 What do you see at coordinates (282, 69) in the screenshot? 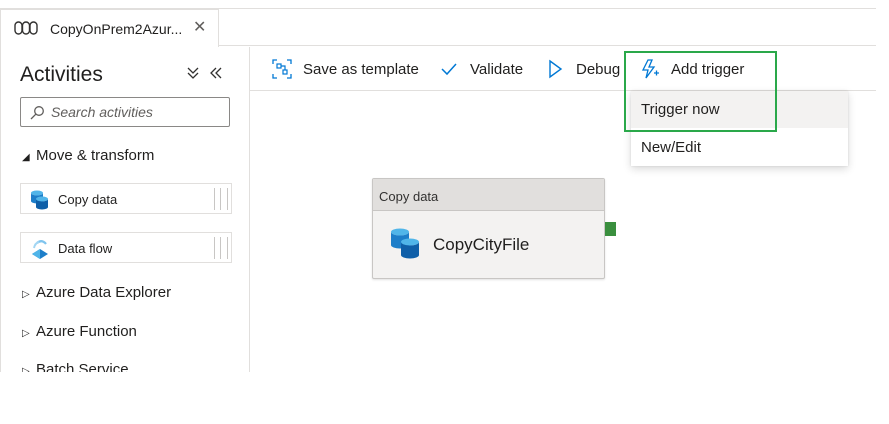
I see `save-template-icon` at bounding box center [282, 69].